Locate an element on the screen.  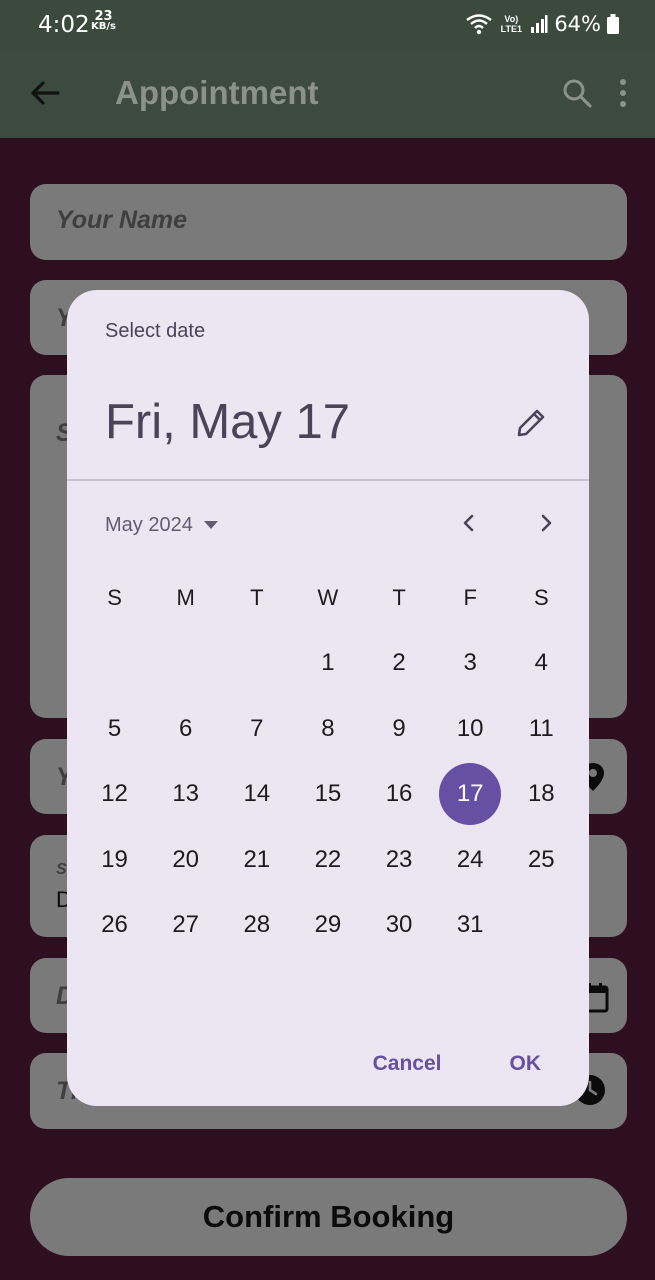
battery-percent: 64% is located at coordinates (577, 24).